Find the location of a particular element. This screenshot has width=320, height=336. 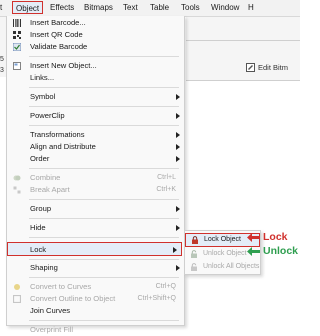

submenu-item-unlock-all-objects: Unlock All Objects is located at coordinates (222, 267).